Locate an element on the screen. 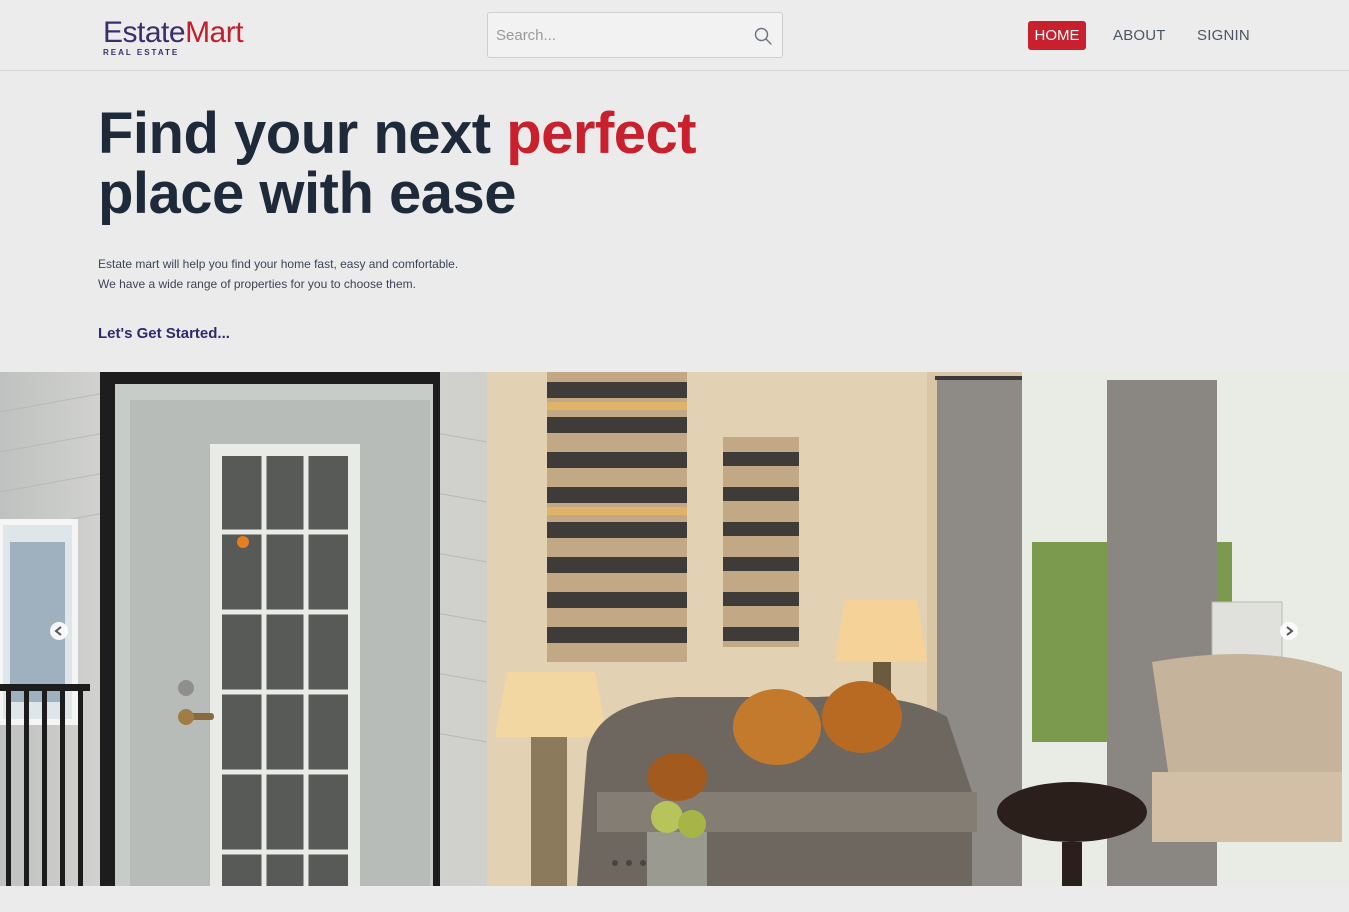  nav-about-link: ABOUT is located at coordinates (1139, 35).